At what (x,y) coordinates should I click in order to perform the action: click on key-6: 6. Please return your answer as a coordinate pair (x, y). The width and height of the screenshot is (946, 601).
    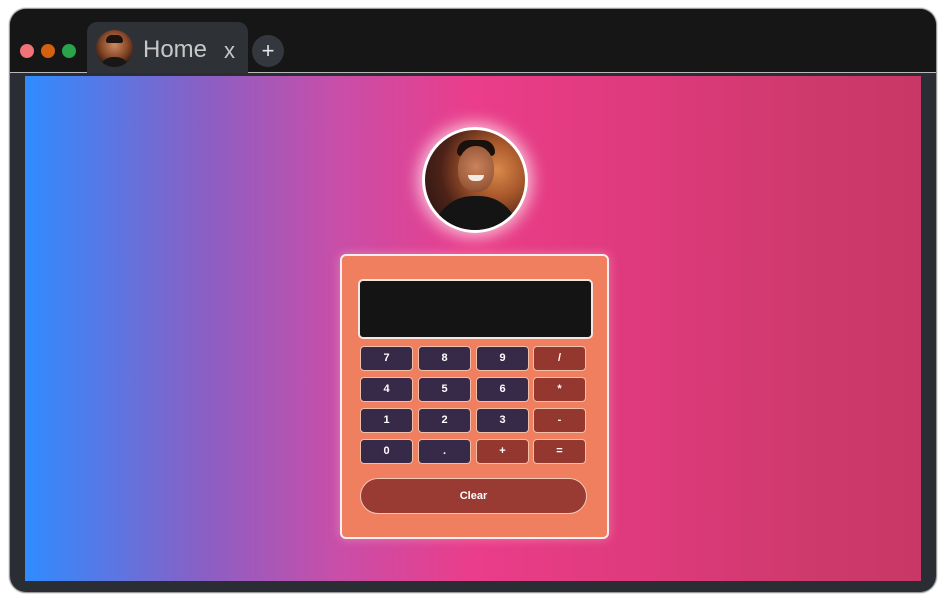
    Looking at the image, I should click on (502, 389).